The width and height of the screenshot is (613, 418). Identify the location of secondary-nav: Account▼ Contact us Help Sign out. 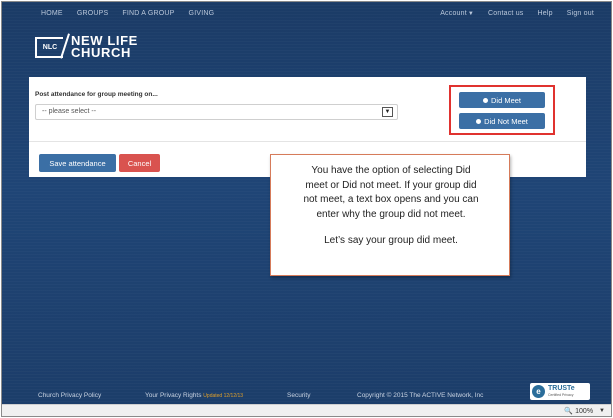
(517, 13).